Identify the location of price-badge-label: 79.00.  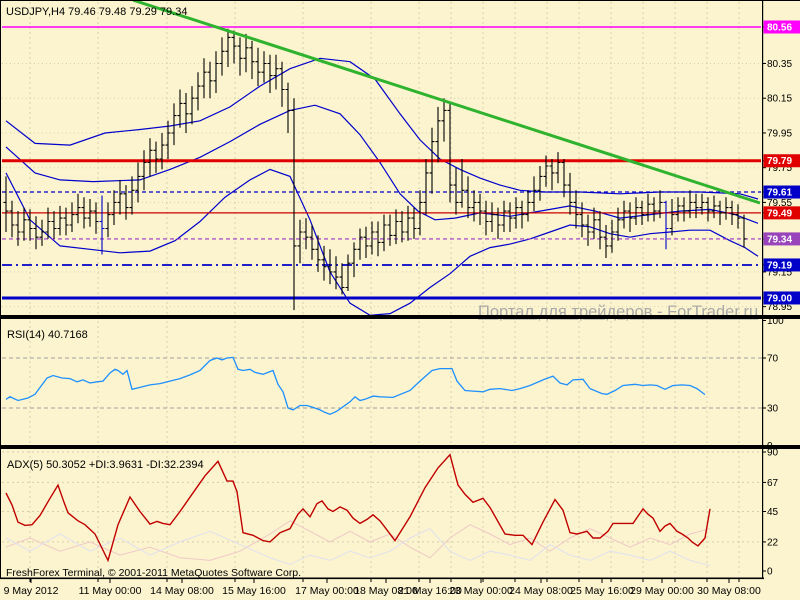
(779, 298).